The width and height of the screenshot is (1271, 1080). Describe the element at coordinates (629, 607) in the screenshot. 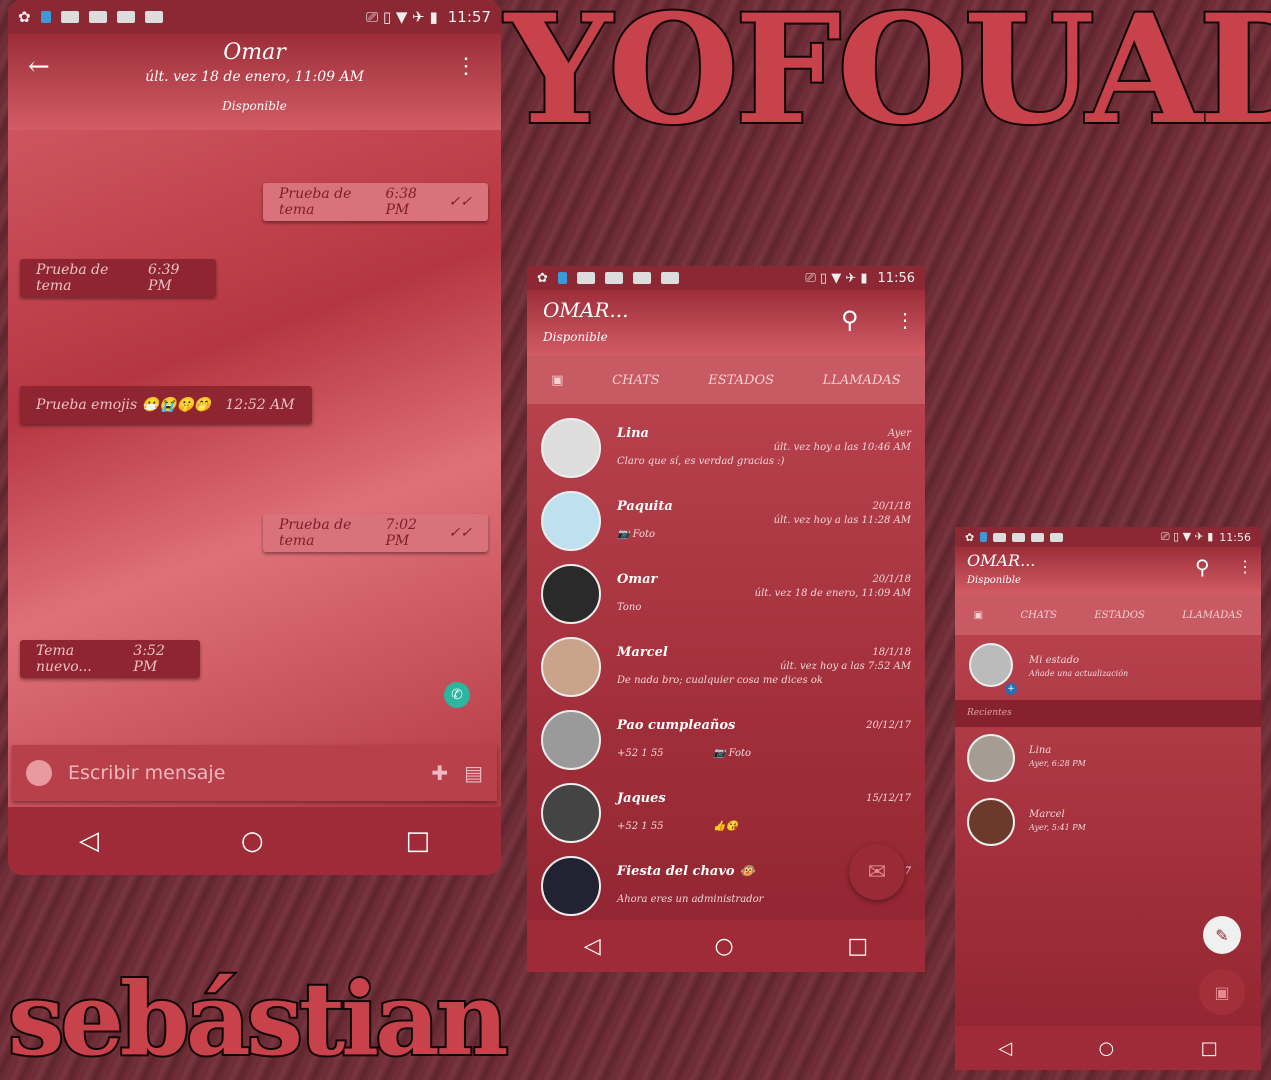

I see `chat-preview: Tono` at that location.